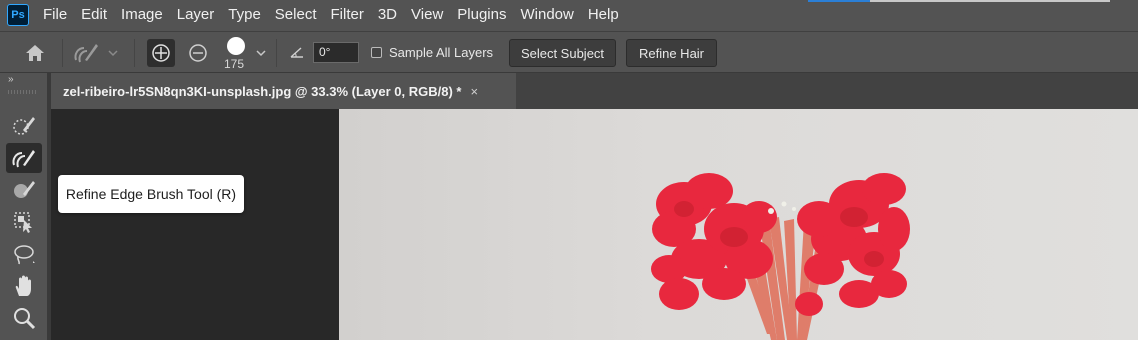 The height and width of the screenshot is (340, 1138). Describe the element at coordinates (18, 15) in the screenshot. I see `photoshop-logo-icon: Ps` at that location.